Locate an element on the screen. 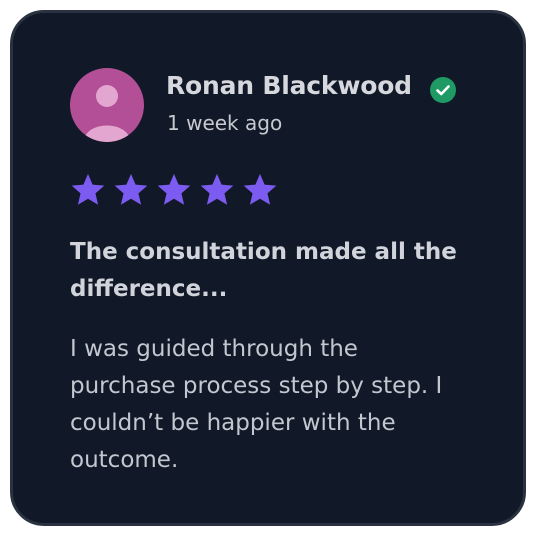 The height and width of the screenshot is (540, 540). reviewer-name: Ronan Blackwood is located at coordinates (289, 85).